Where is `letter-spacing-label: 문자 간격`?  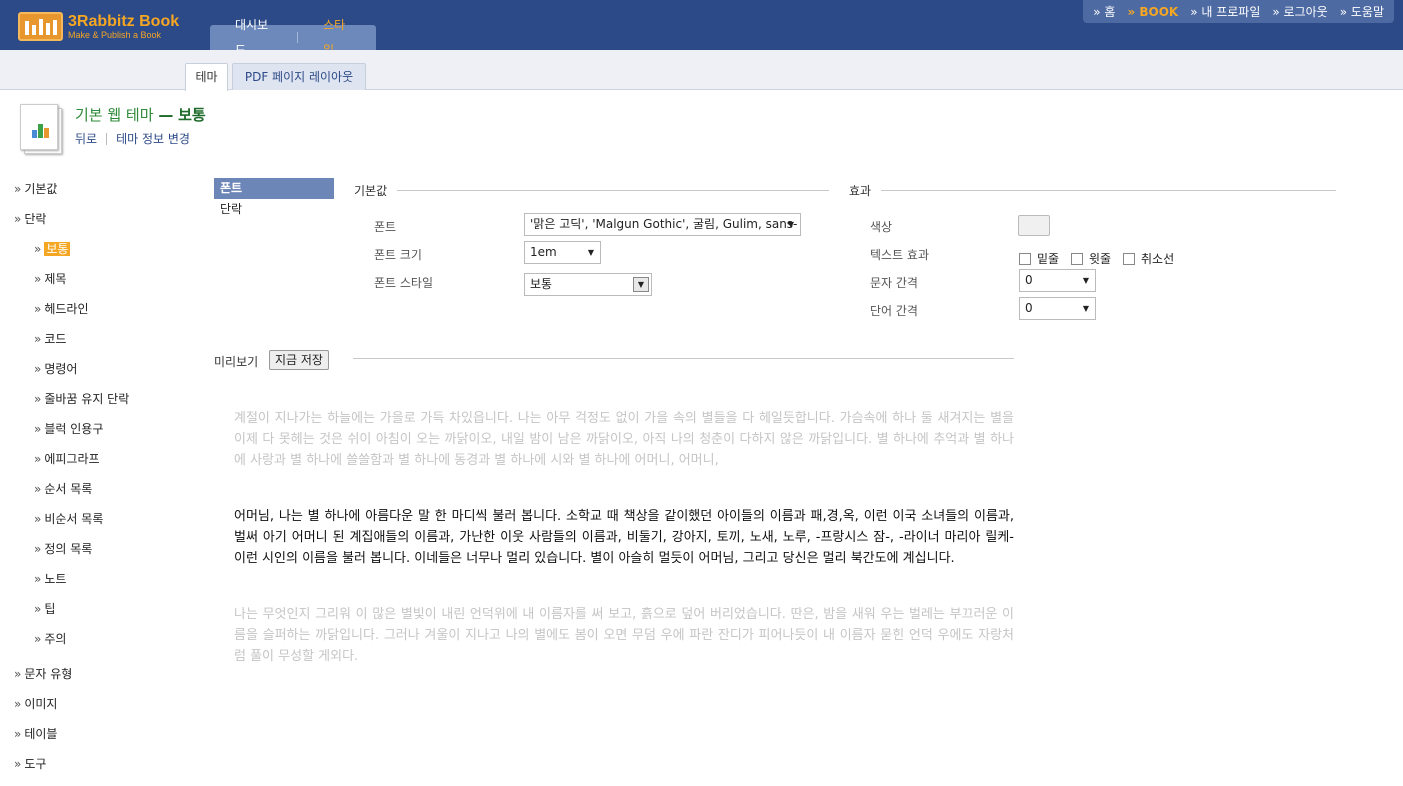 letter-spacing-label: 문자 간격 is located at coordinates (894, 283).